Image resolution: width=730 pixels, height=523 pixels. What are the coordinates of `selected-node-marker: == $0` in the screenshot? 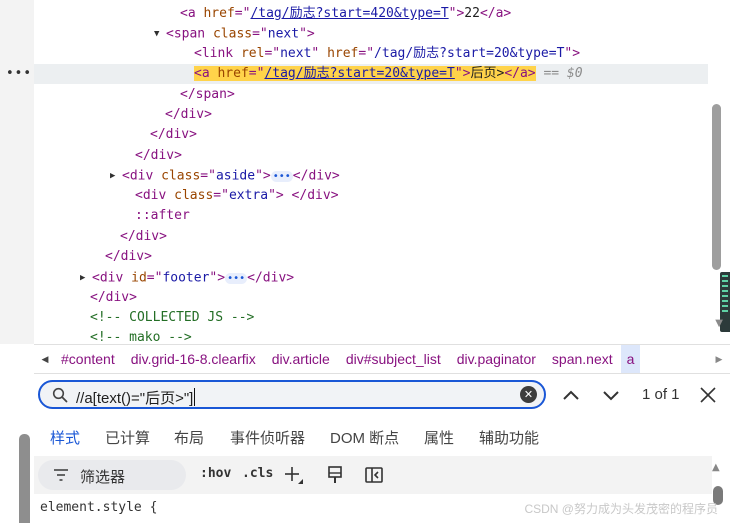 It's located at (559, 73).